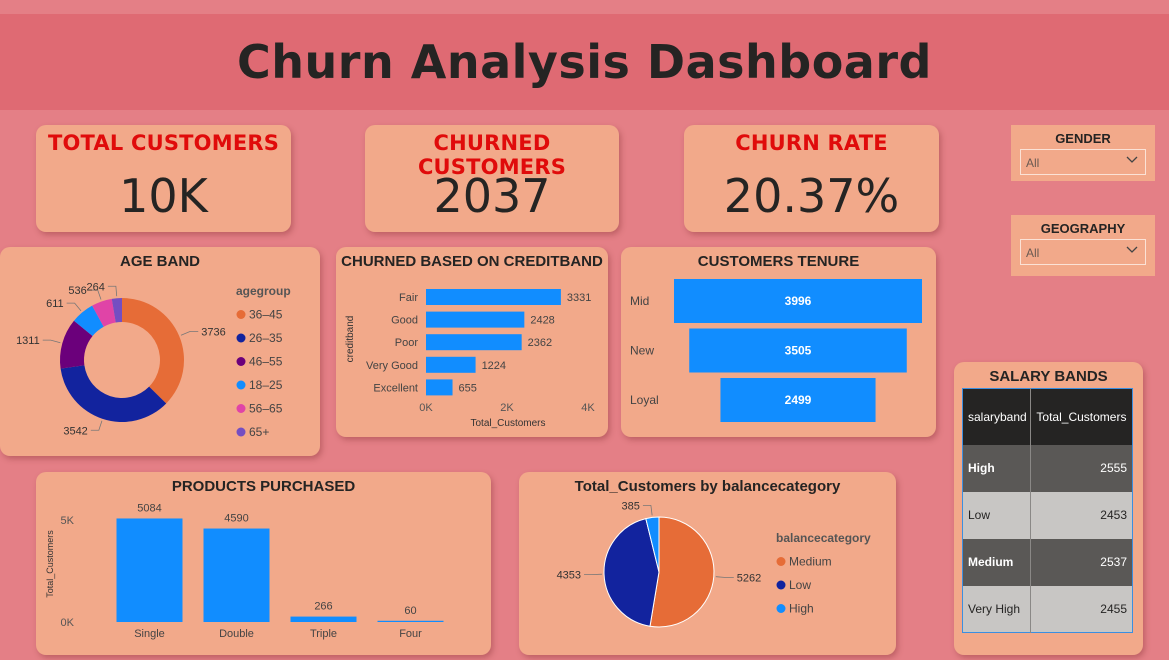 This screenshot has height=660, width=1169. Describe the element at coordinates (631, 506) in the screenshot. I see `data-label: 385` at that location.